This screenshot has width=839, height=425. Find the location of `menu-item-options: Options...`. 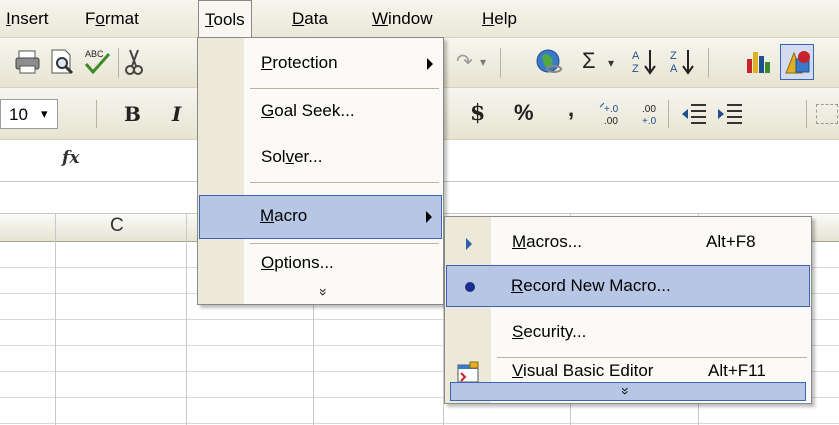

menu-item-options: Options... is located at coordinates (320, 267).